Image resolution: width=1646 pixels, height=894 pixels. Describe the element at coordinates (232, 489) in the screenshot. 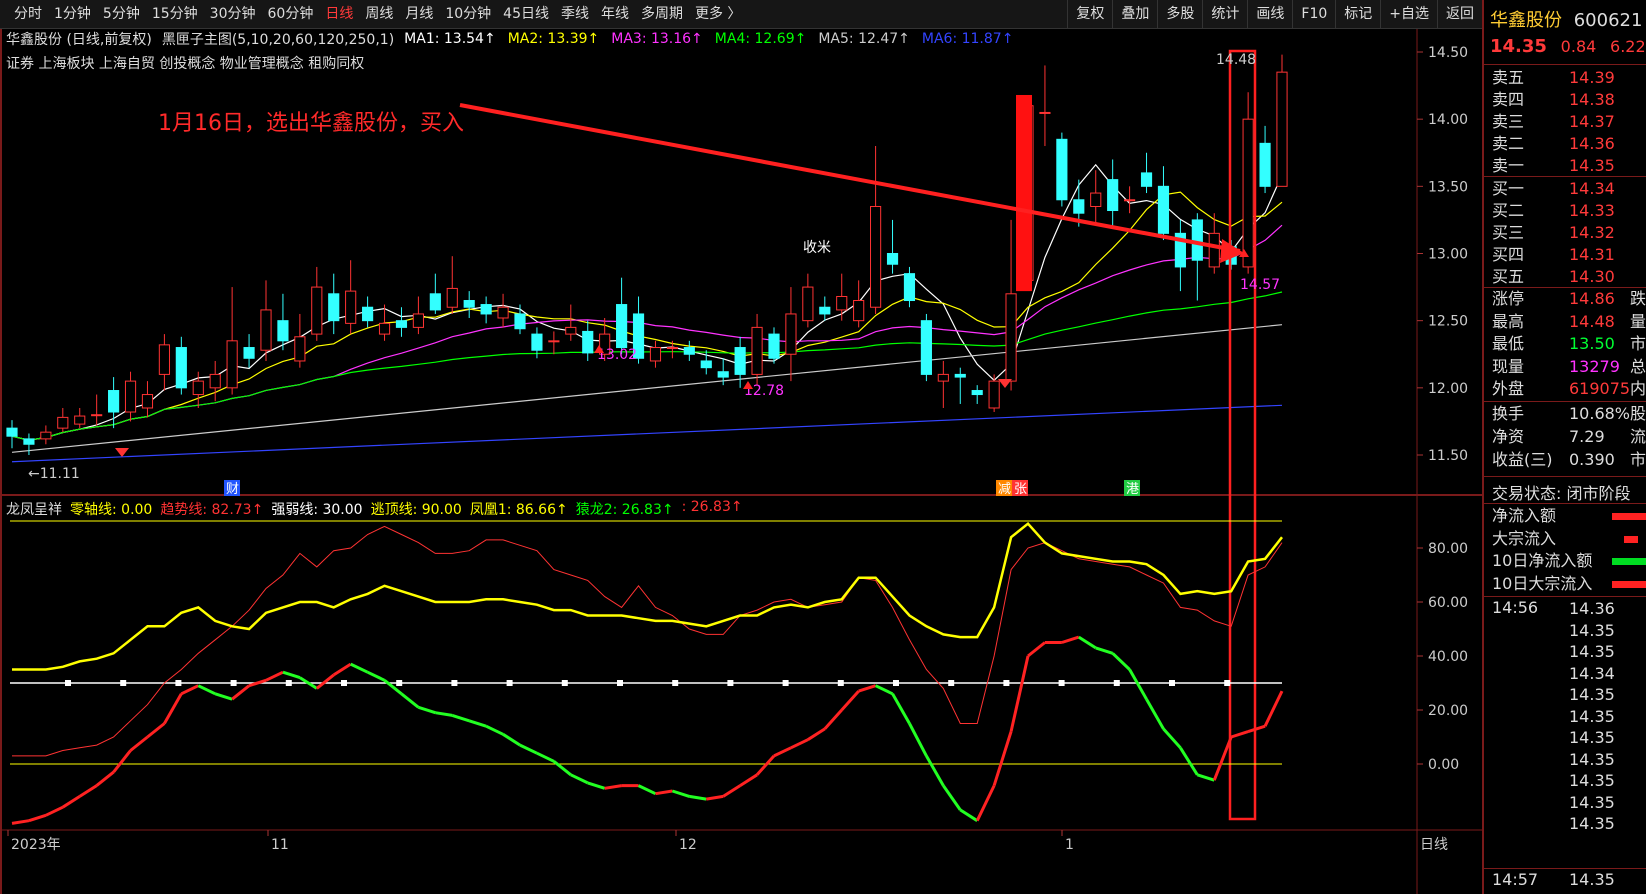

I see `event-label: 财` at that location.